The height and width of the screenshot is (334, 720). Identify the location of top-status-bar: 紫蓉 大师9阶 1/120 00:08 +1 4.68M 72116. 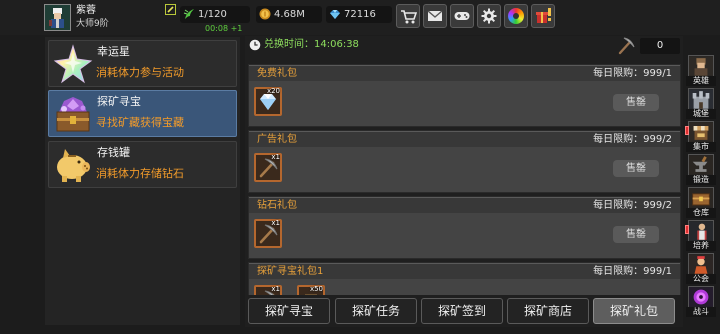
(360, 17).